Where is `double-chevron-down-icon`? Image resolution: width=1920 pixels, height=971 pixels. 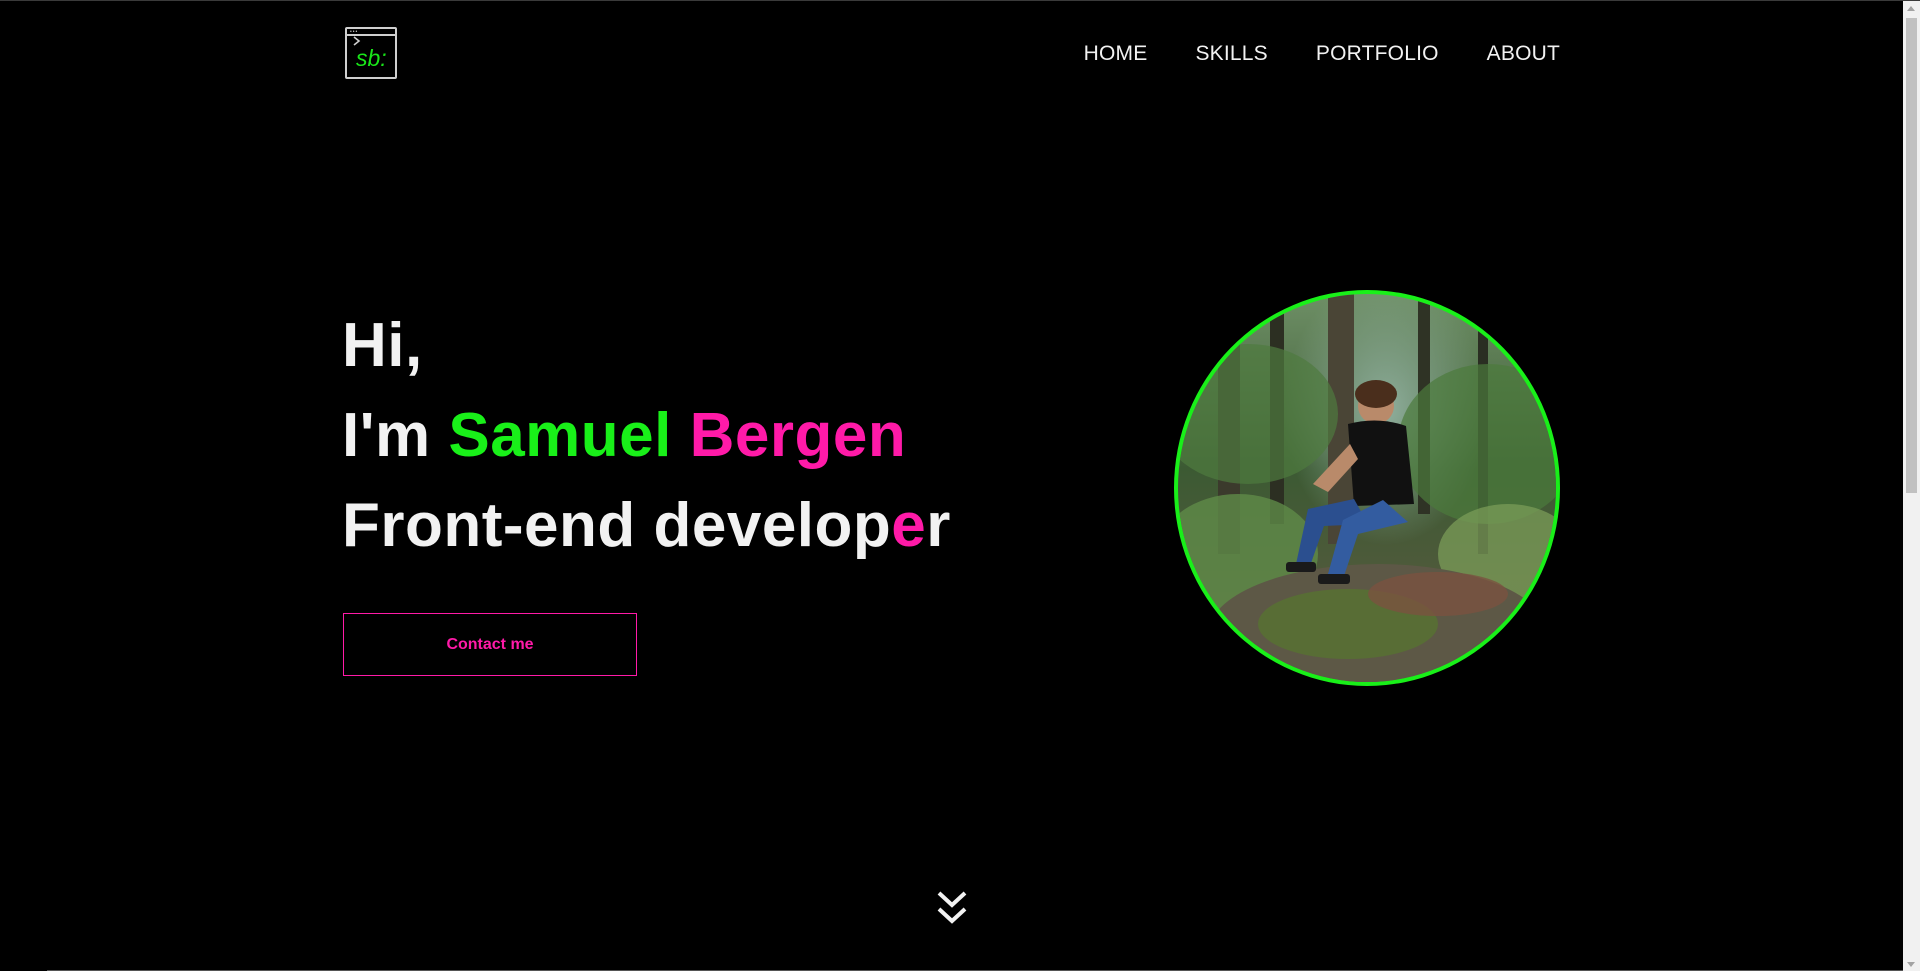
double-chevron-down-icon is located at coordinates (952, 909).